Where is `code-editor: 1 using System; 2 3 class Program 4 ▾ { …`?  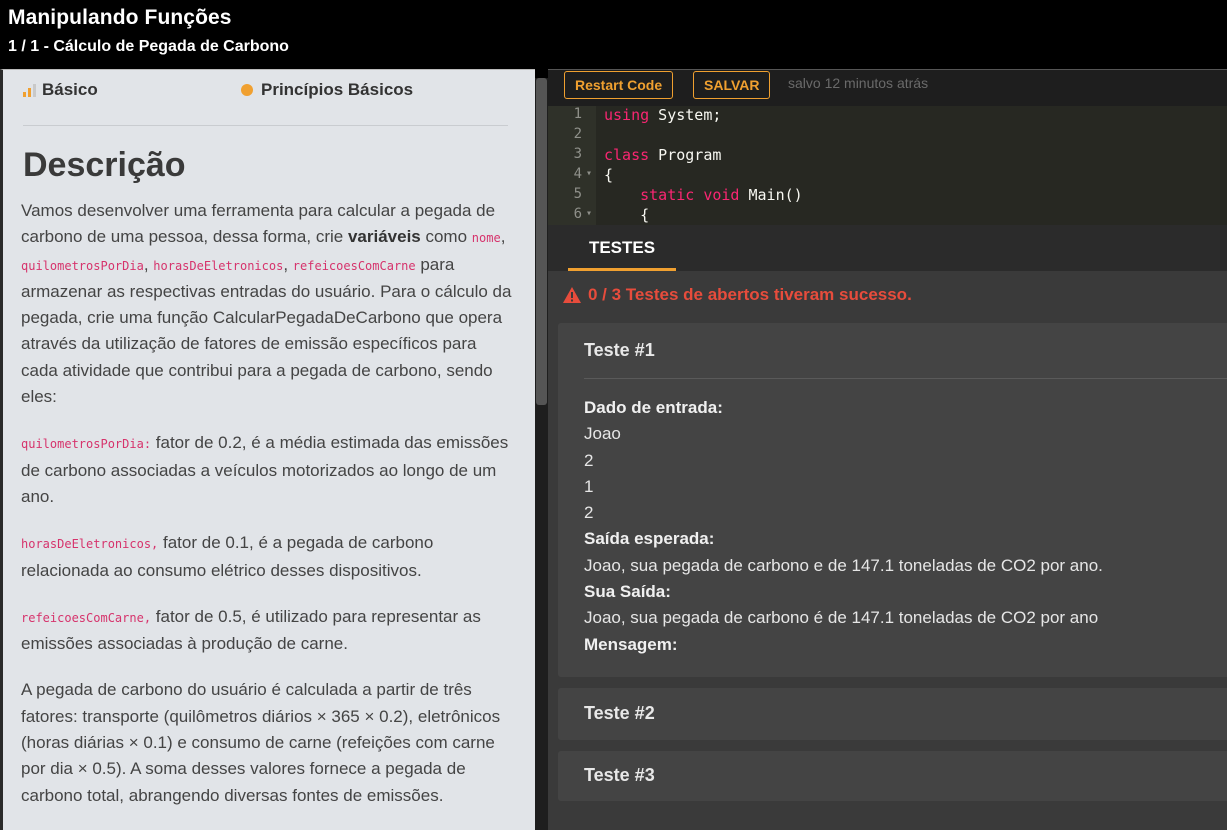
code-editor: 1 using System; 2 3 class Program 4 ▾ { … is located at coordinates (887, 165).